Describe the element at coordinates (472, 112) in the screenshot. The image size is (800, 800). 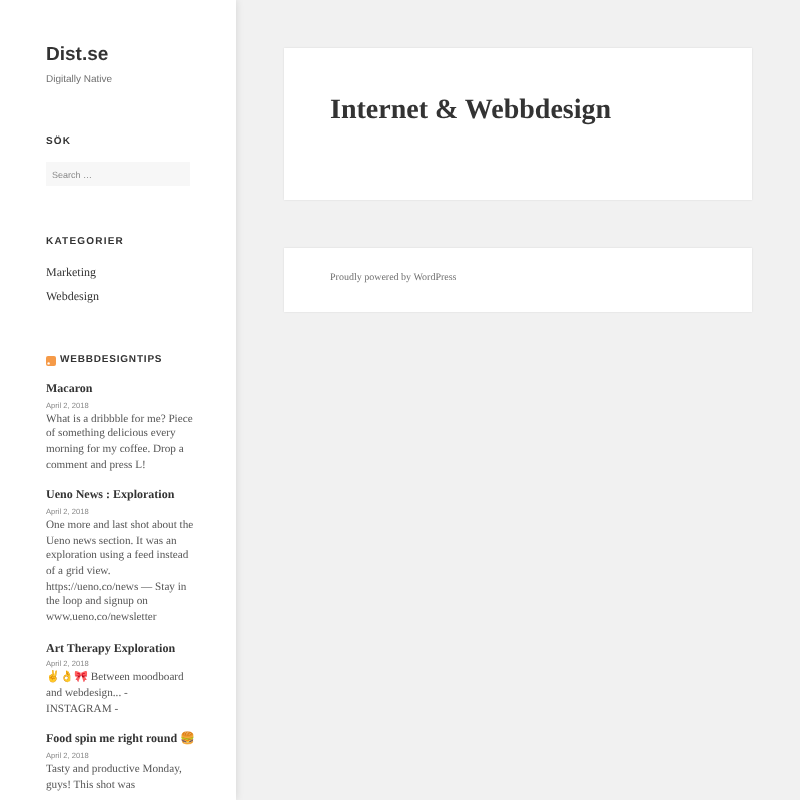
I see `page-title: Internet & Webbdesign` at that location.